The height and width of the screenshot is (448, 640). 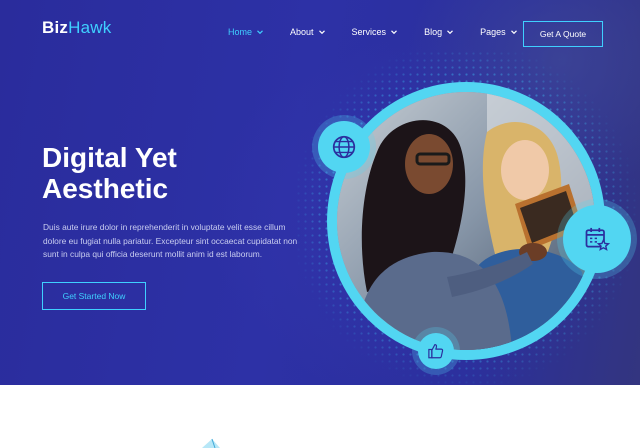 I want to click on nav-item-label: Home, so click(x=240, y=32).